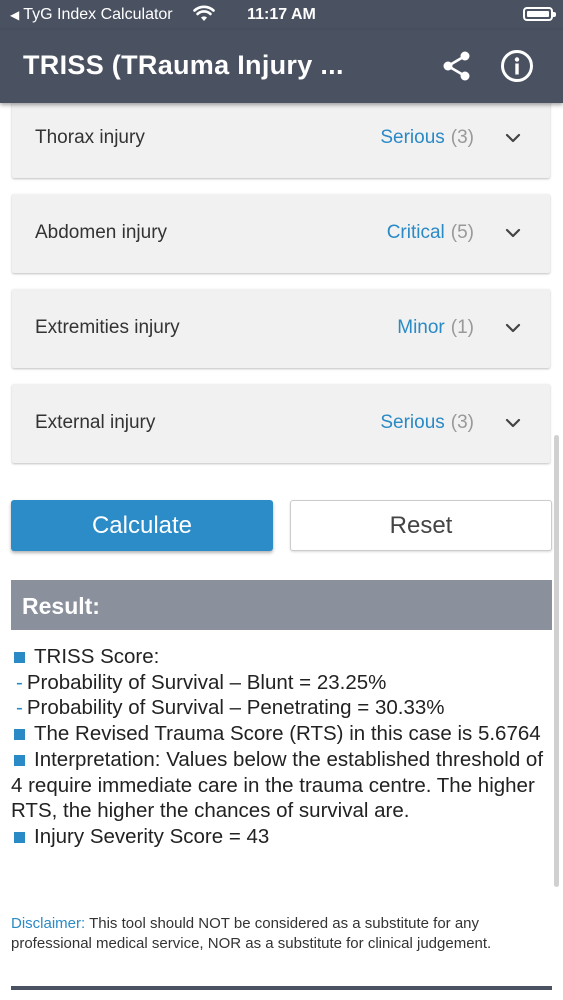  What do you see at coordinates (90, 137) in the screenshot?
I see `injury-label: Thorax injury` at bounding box center [90, 137].